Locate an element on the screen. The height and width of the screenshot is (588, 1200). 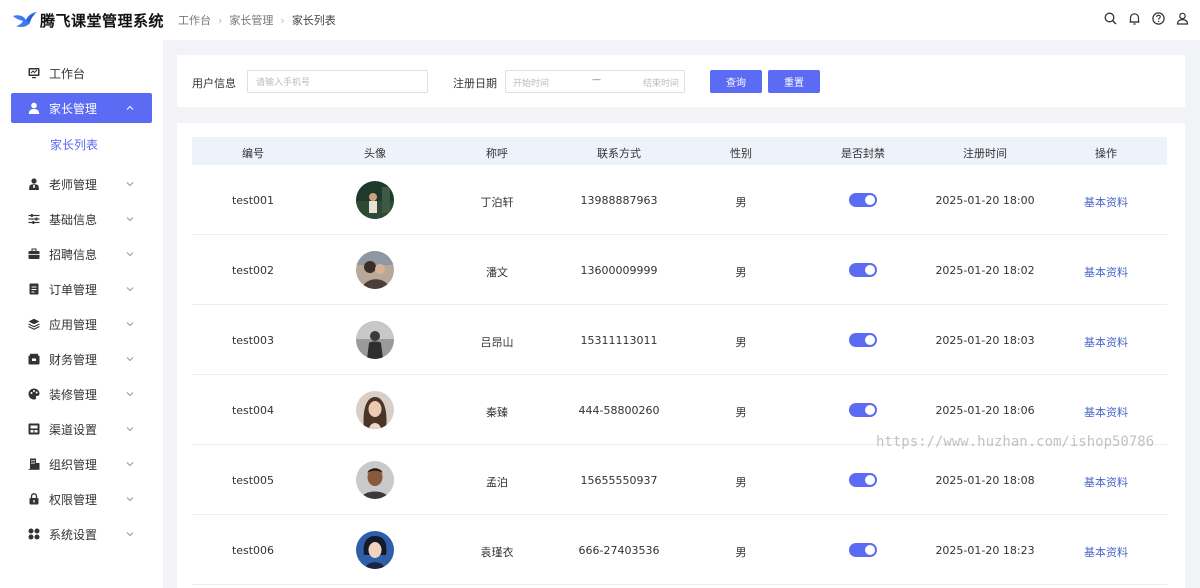
date-range-picker: 开始时间 — 结束时间 is located at coordinates (595, 81).